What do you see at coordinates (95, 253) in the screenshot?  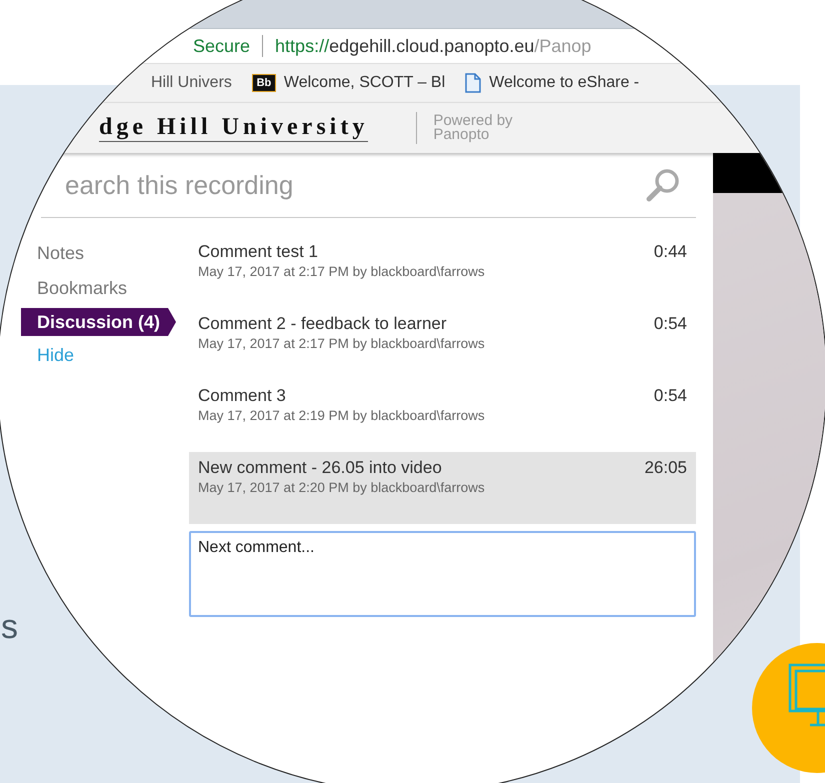 I see `sidebar-tab: Notes` at bounding box center [95, 253].